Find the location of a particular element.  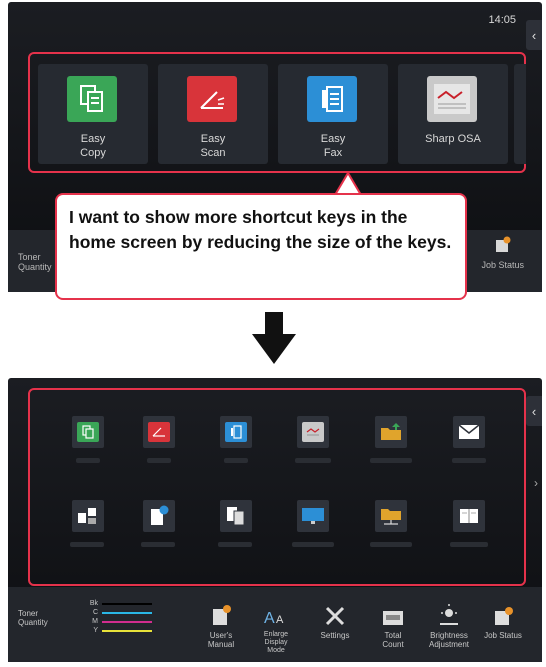

settings-button: Settings is located at coordinates (335, 618).